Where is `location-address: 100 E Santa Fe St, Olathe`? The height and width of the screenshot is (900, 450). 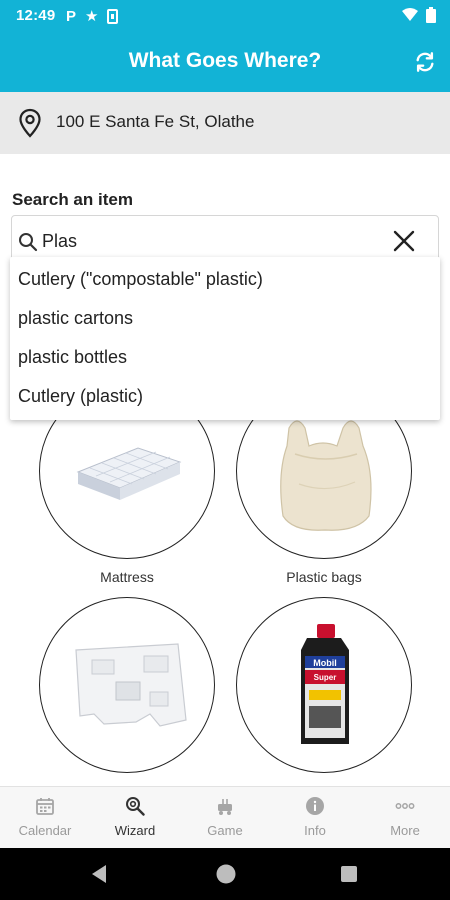
location-address: 100 E Santa Fe St, Olathe is located at coordinates (155, 121).